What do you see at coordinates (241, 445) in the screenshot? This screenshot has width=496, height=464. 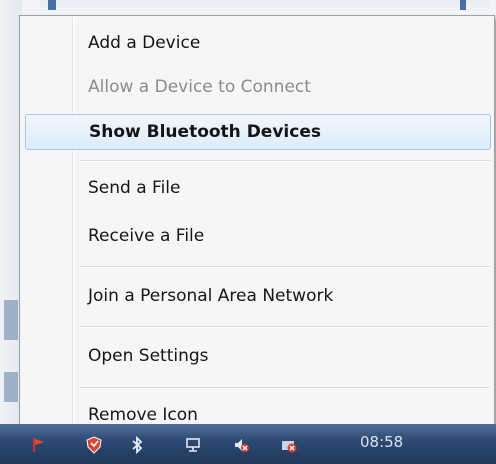 I see `volume-muted-icon` at bounding box center [241, 445].